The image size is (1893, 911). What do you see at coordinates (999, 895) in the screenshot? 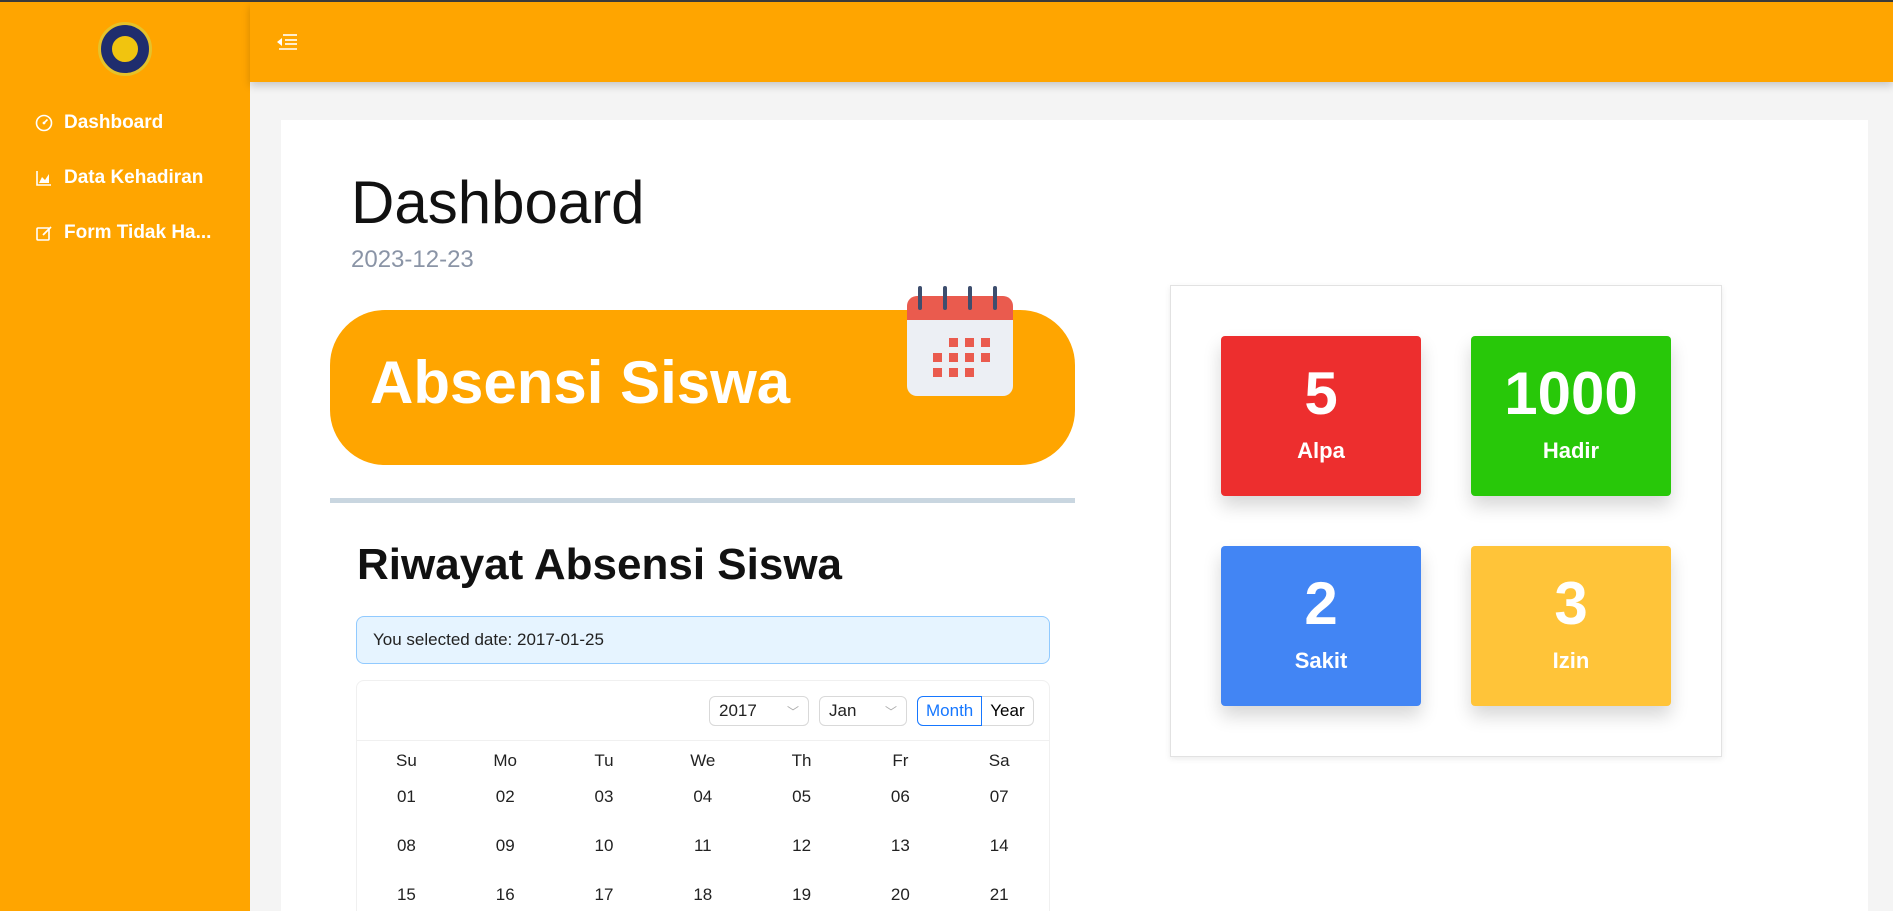
I see `calendar-day: 21` at bounding box center [999, 895].